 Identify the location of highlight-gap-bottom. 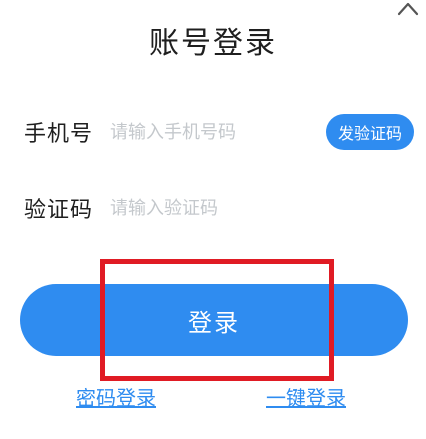
(217, 367).